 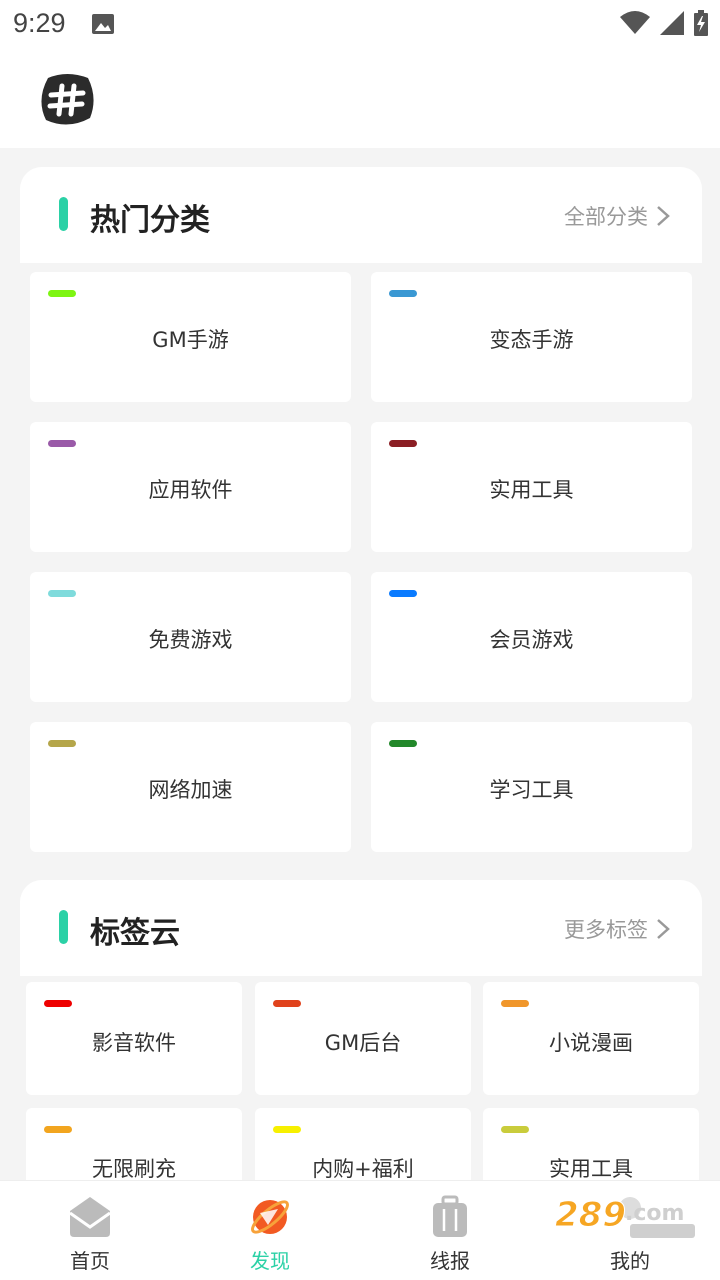 I want to click on category-label: 学习工具, so click(x=531, y=790).